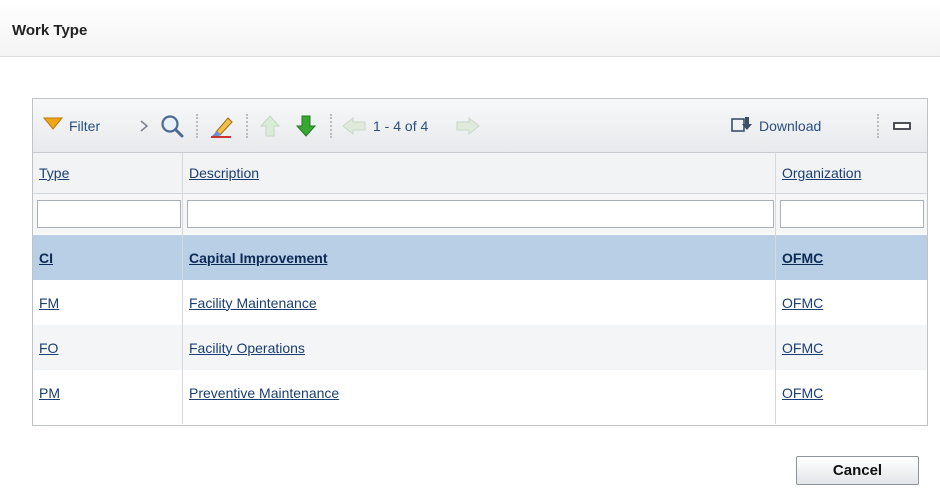  Describe the element at coordinates (50, 30) in the screenshot. I see `dialog-title: Work Type` at that location.